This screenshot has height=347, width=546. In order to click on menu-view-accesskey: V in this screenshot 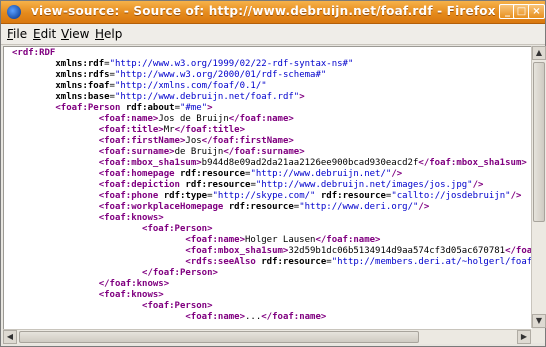, I will do `click(65, 34)`.